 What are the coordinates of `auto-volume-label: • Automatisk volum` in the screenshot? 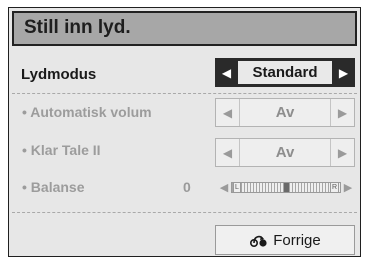 It's located at (87, 112).